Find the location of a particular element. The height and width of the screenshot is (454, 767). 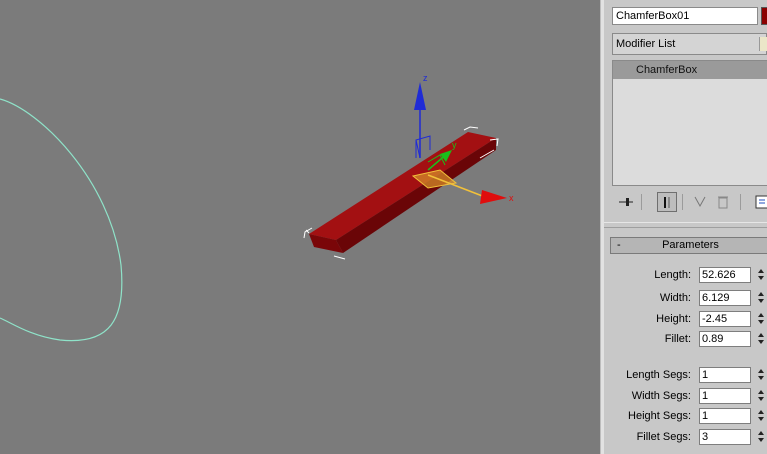

z-axis-label: z is located at coordinates (425, 78).